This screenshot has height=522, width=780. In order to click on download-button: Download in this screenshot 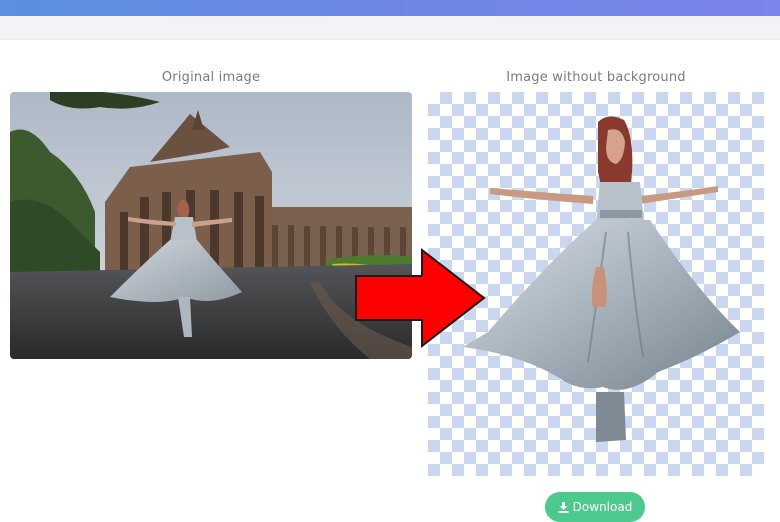, I will do `click(595, 507)`.